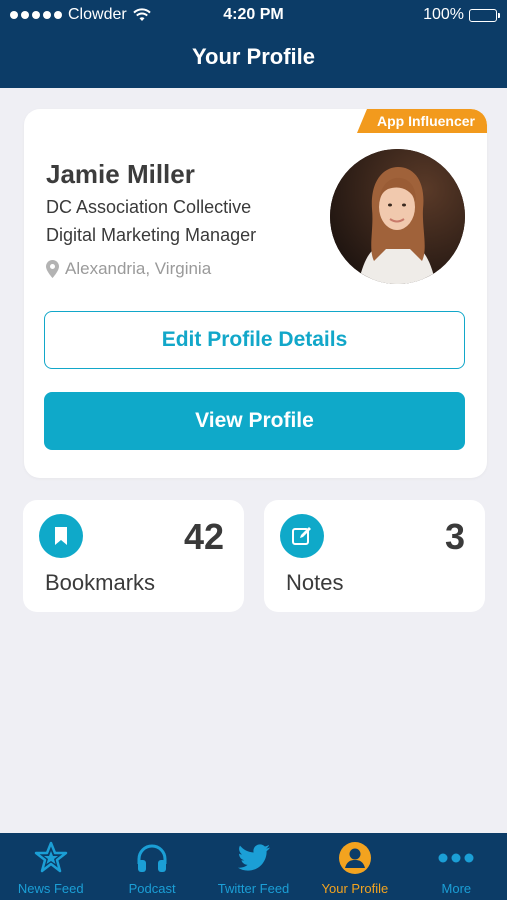  I want to click on notes-count: 3, so click(454, 536).